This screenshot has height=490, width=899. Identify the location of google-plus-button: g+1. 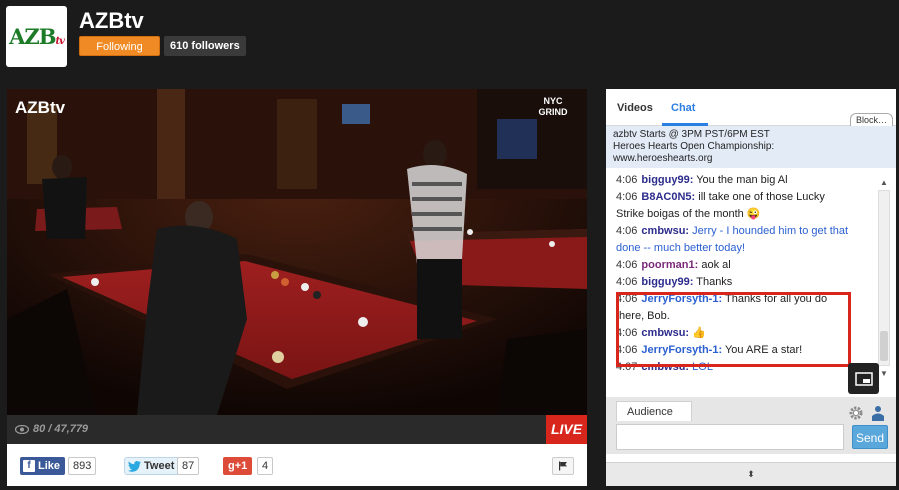
(238, 466).